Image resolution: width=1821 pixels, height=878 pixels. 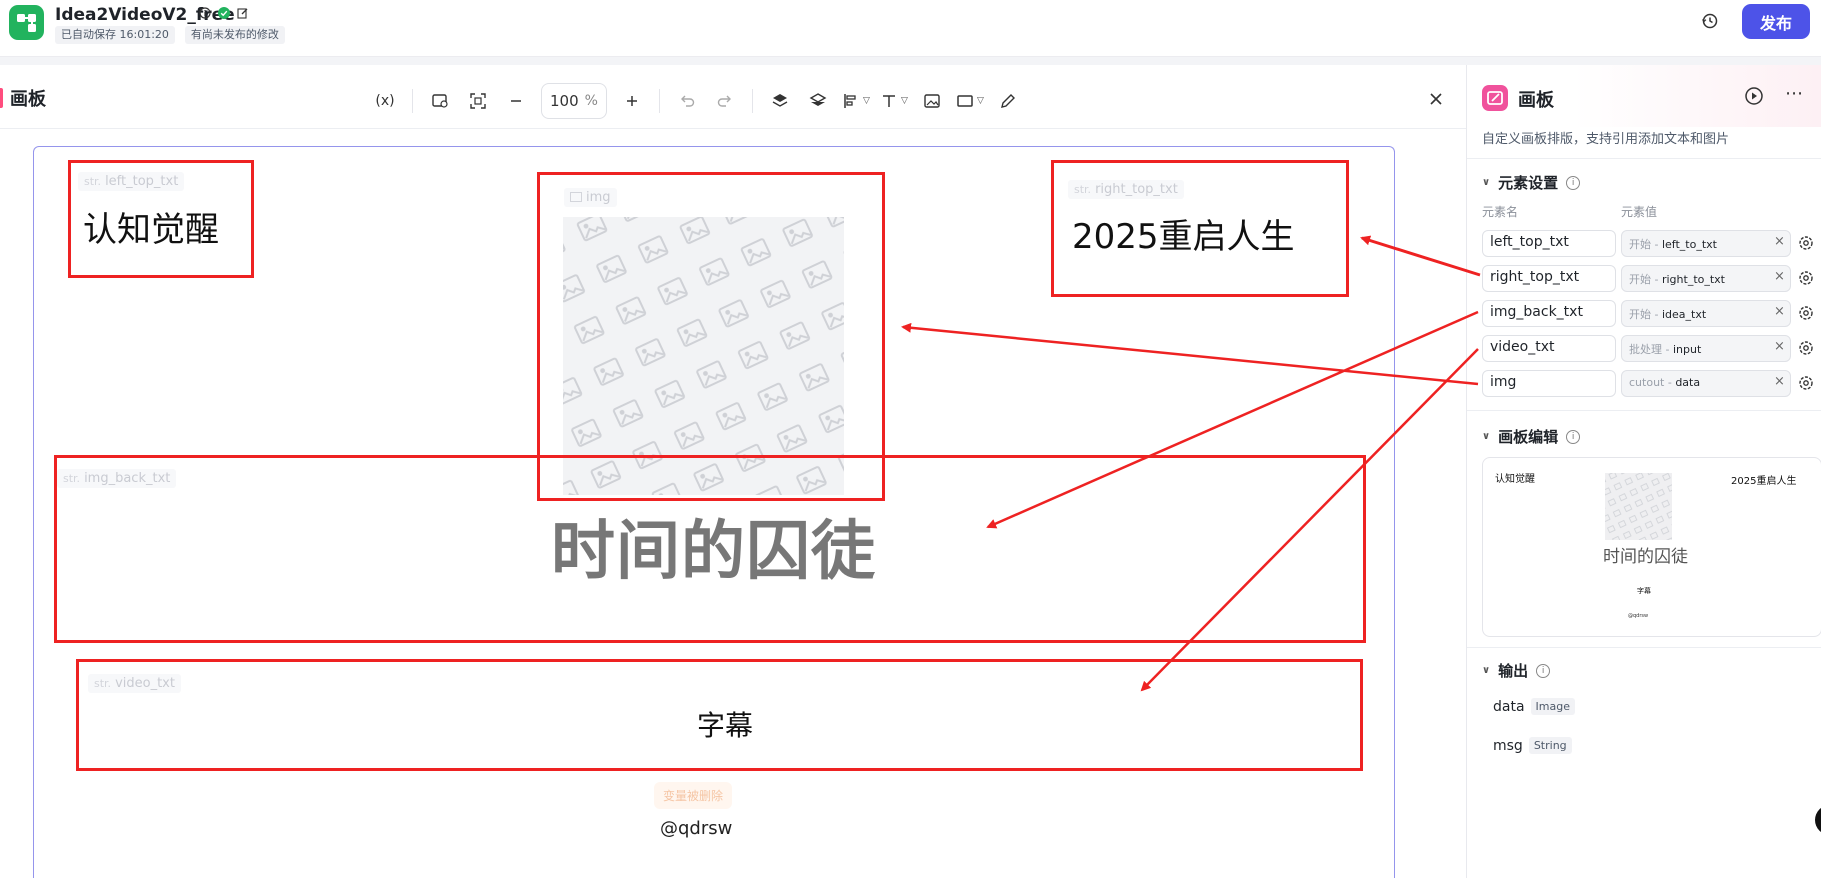 I want to click on field-row: right_top_txt 开始 - right_to_txt ×, so click(x=1651, y=278).